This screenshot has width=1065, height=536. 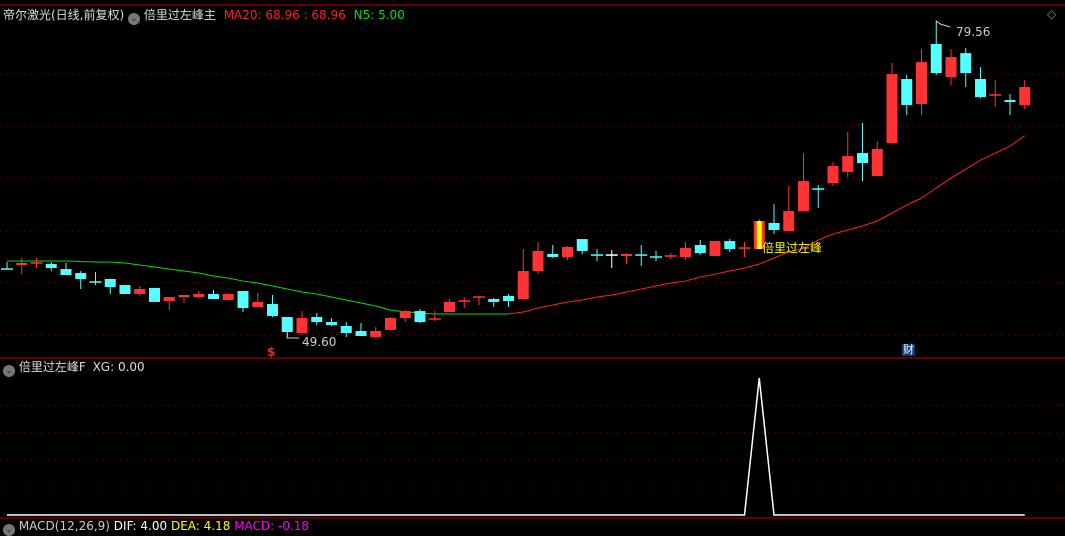 I want to click on sub-panel-header: ⌄ 倍里过左峰F XG: 0.00, so click(x=74, y=368).